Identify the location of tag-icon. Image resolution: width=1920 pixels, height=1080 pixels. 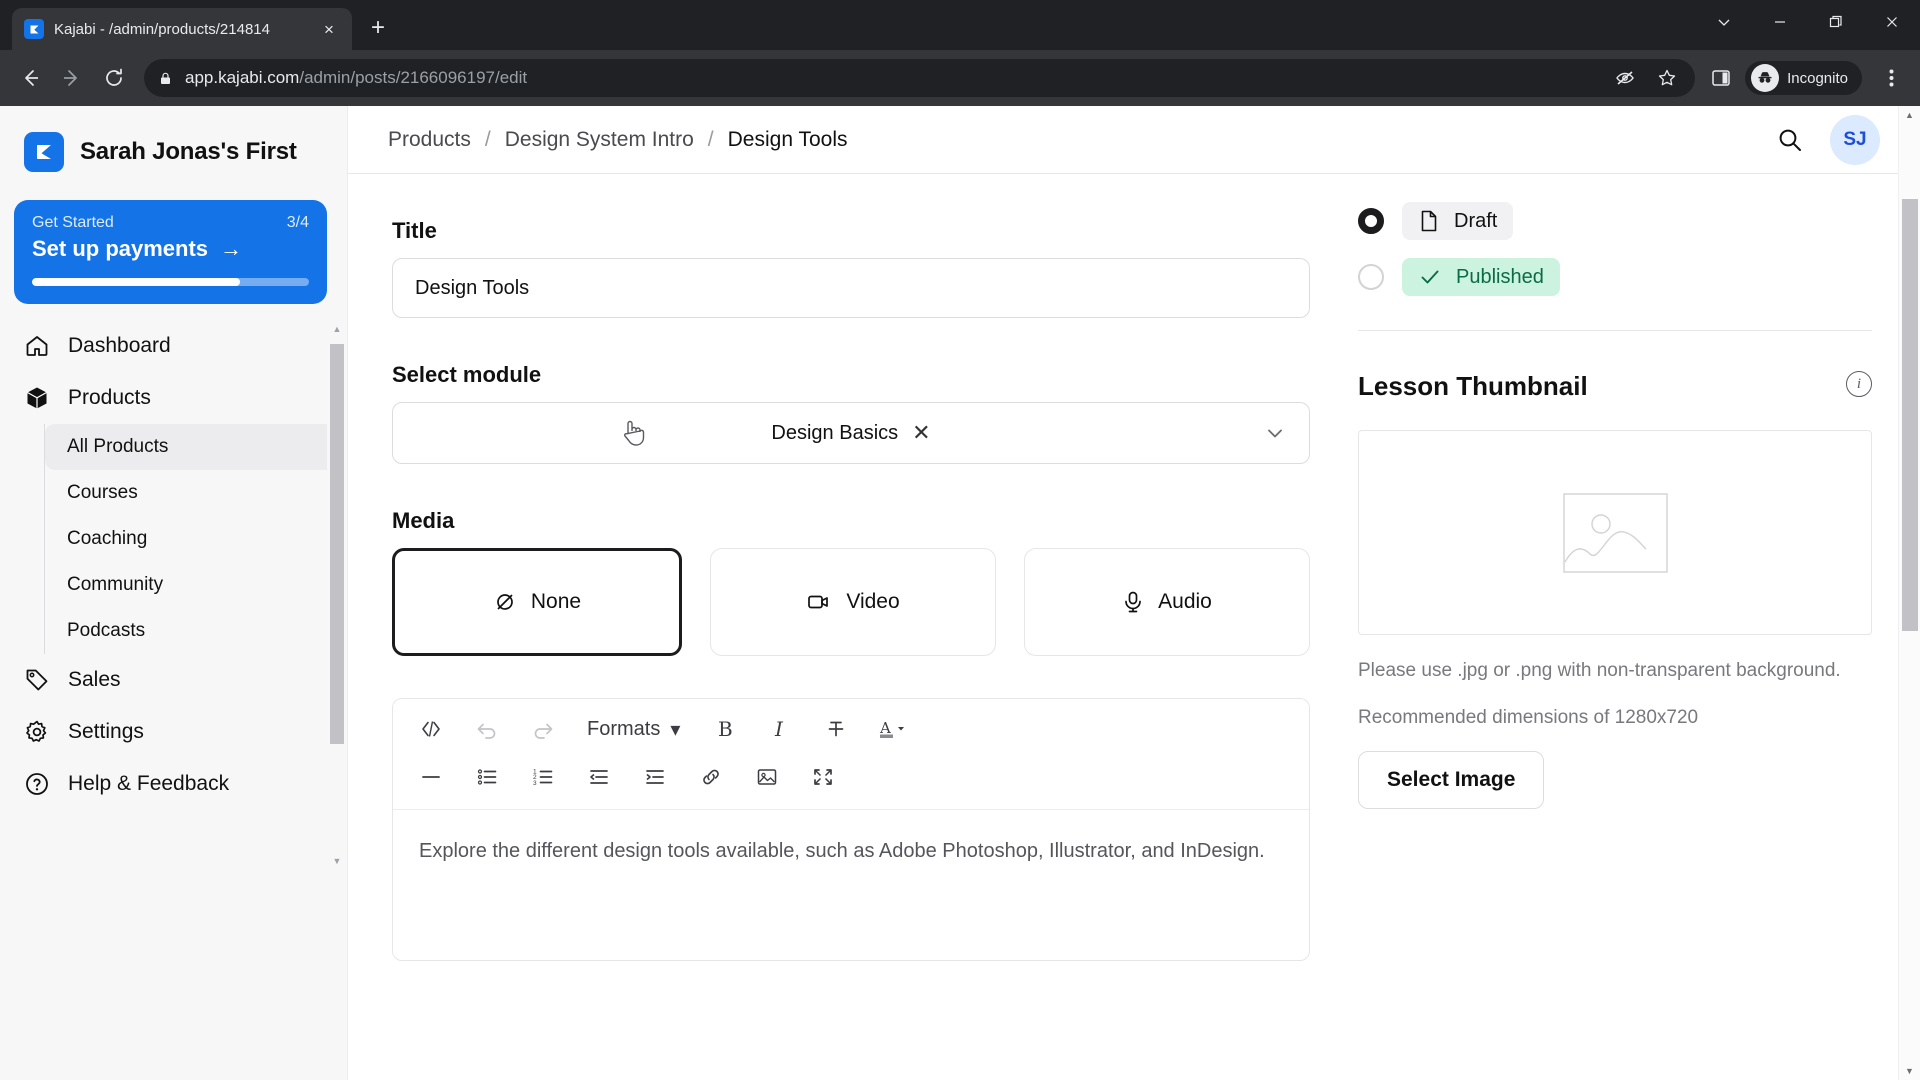
(37, 680).